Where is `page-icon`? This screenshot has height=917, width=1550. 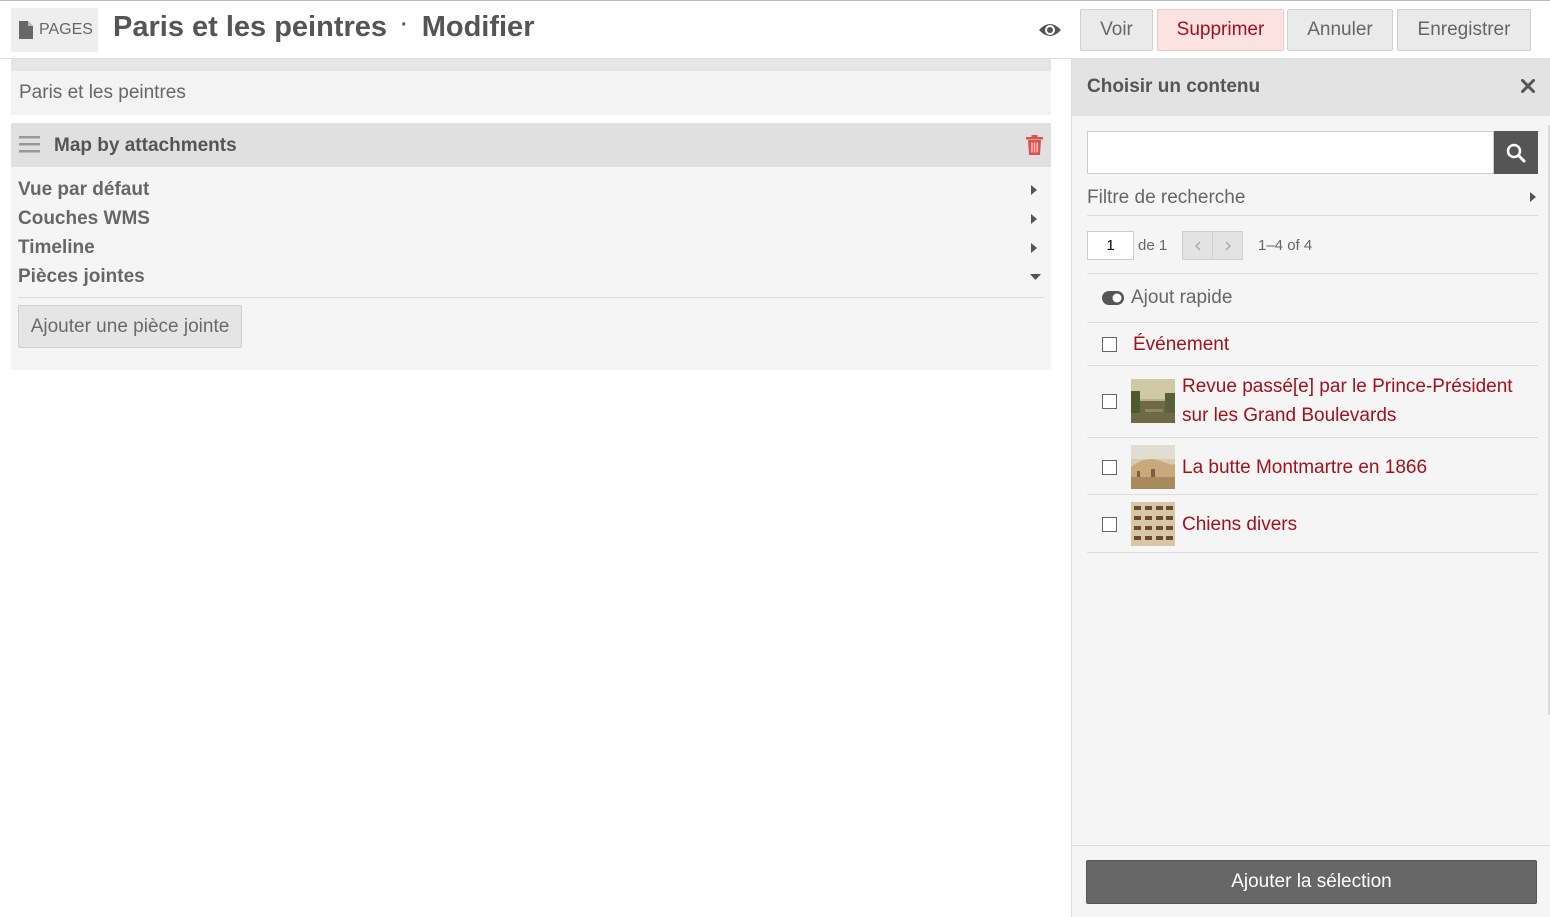 page-icon is located at coordinates (26, 30).